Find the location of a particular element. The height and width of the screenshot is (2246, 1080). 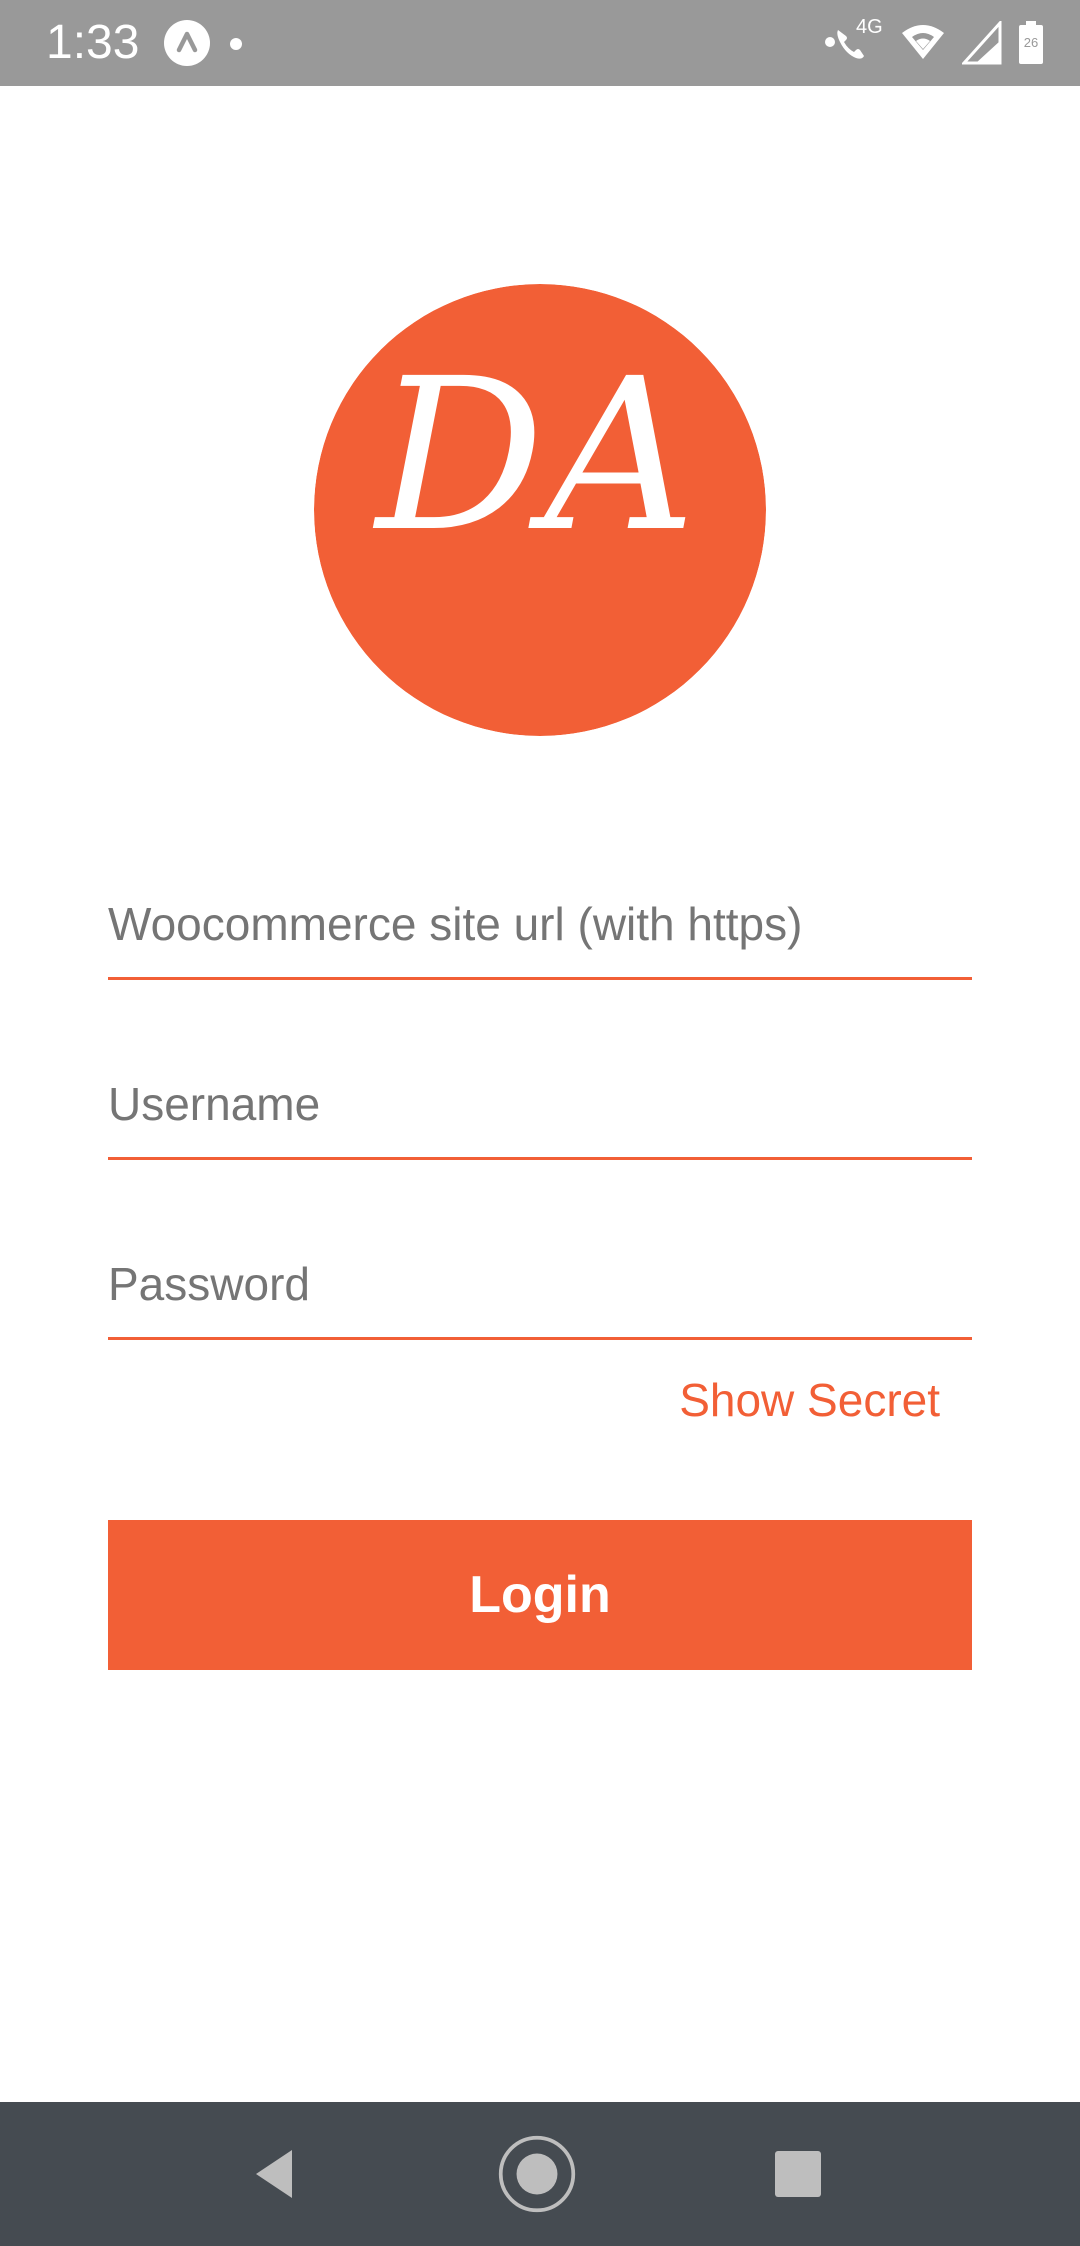

navigation-bar is located at coordinates (540, 2174).